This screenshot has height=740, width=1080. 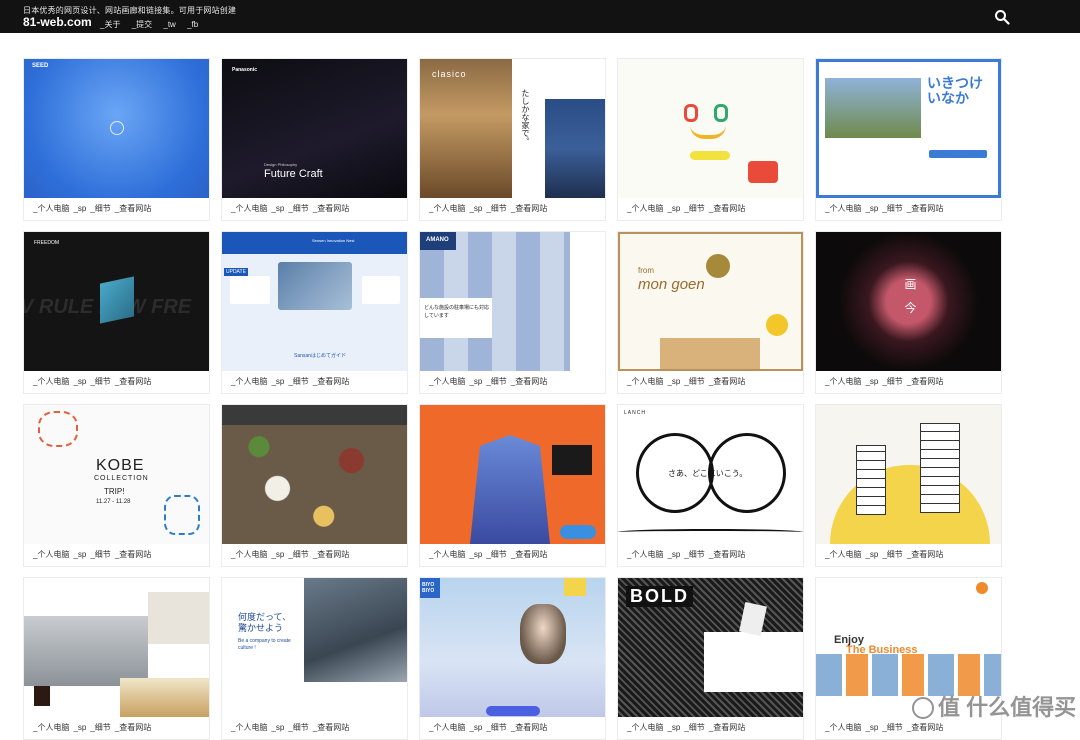 What do you see at coordinates (710, 647) in the screenshot?
I see `site-thumbnail: BOLD` at bounding box center [710, 647].